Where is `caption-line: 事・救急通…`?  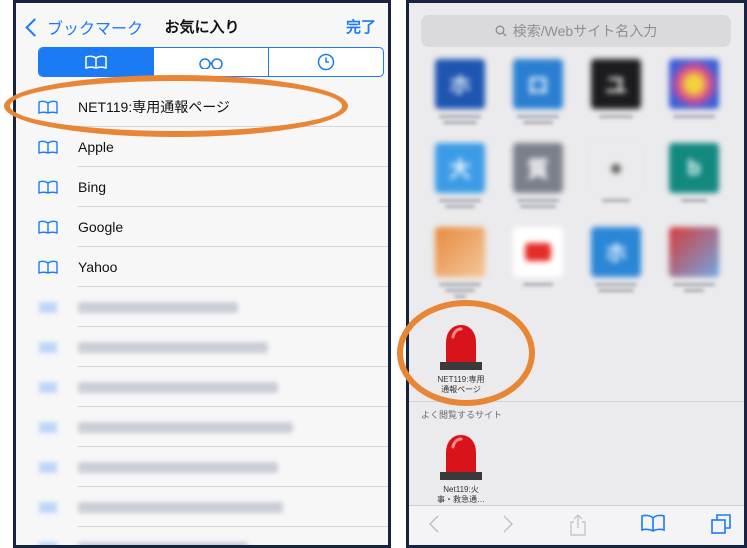 caption-line: 事・救急通… is located at coordinates (461, 499).